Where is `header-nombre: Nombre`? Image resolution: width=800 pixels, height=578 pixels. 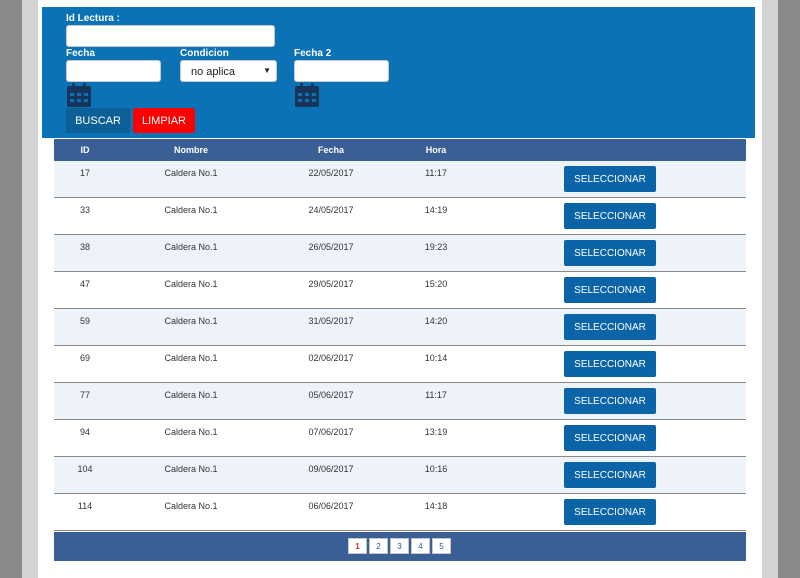
header-nombre: Nombre is located at coordinates (190, 150).